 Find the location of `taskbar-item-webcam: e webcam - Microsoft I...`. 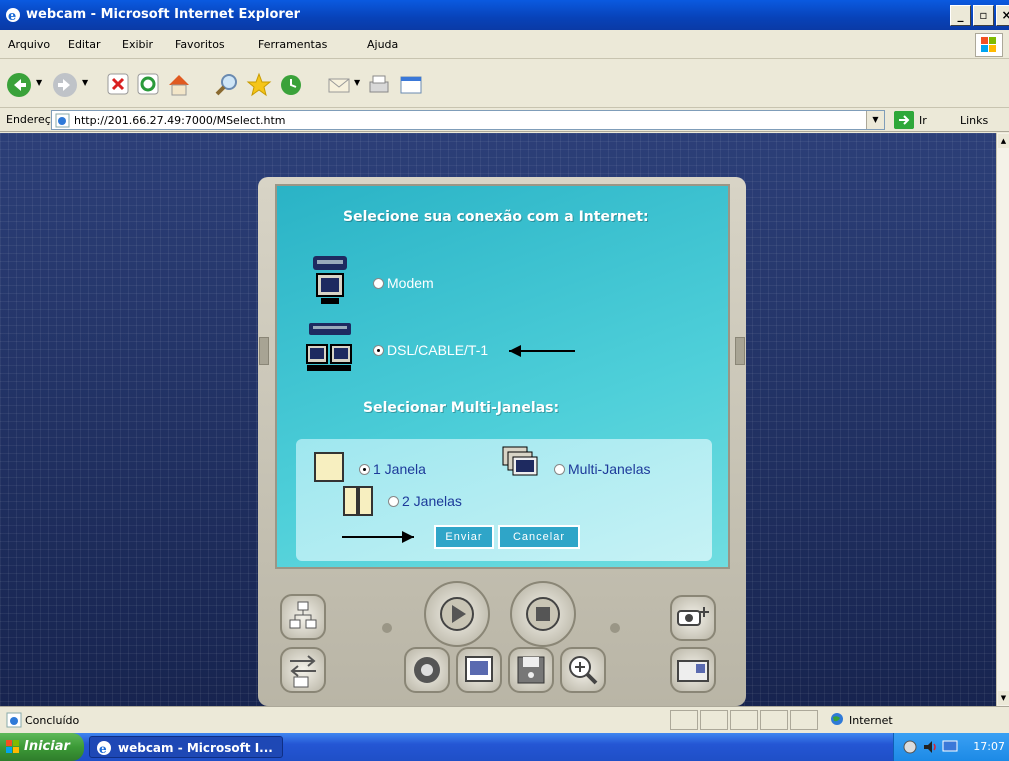

taskbar-item-webcam: e webcam - Microsoft I... is located at coordinates (186, 747).